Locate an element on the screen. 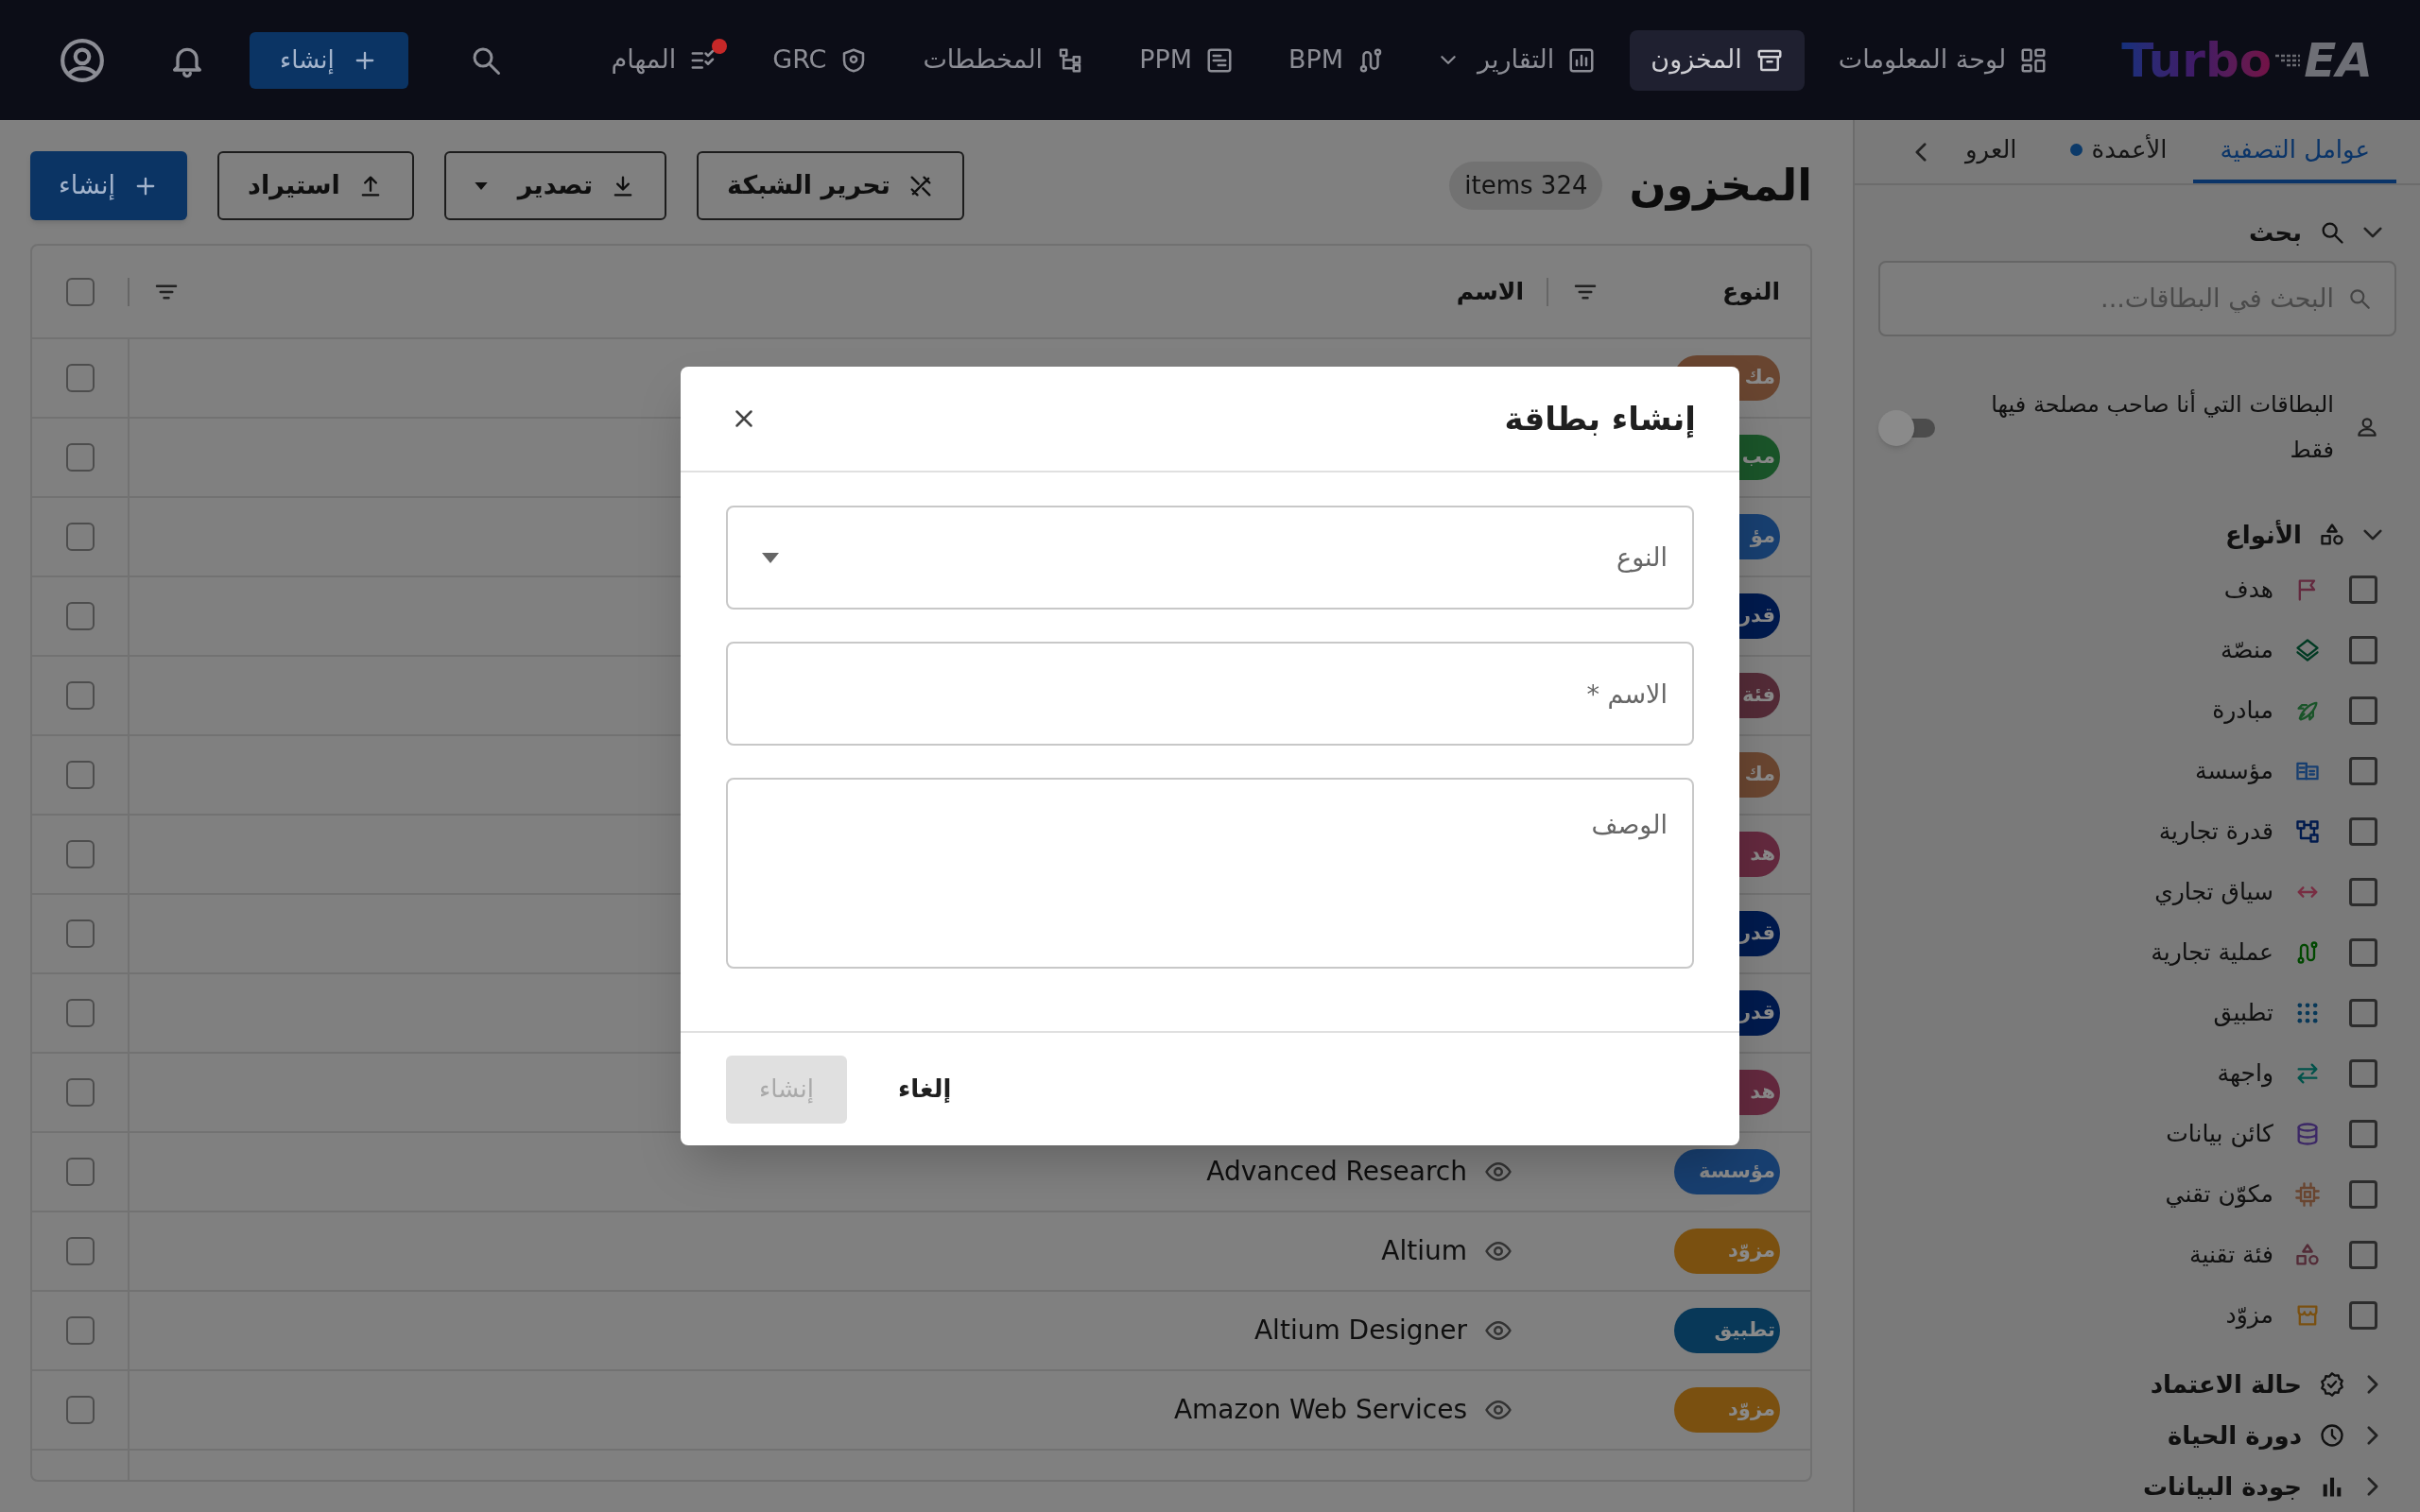 The image size is (2420, 1512). person-icon is located at coordinates (2367, 427).